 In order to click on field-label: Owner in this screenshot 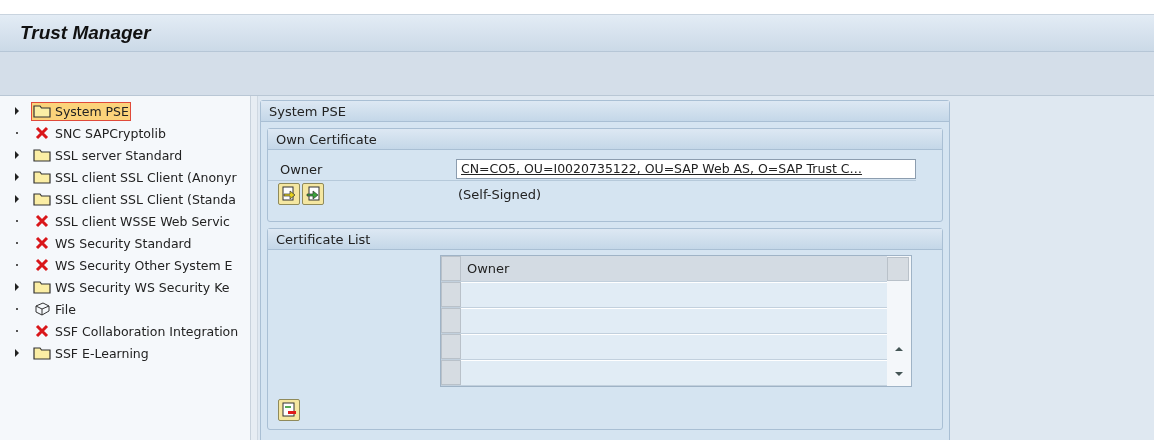, I will do `click(302, 169)`.